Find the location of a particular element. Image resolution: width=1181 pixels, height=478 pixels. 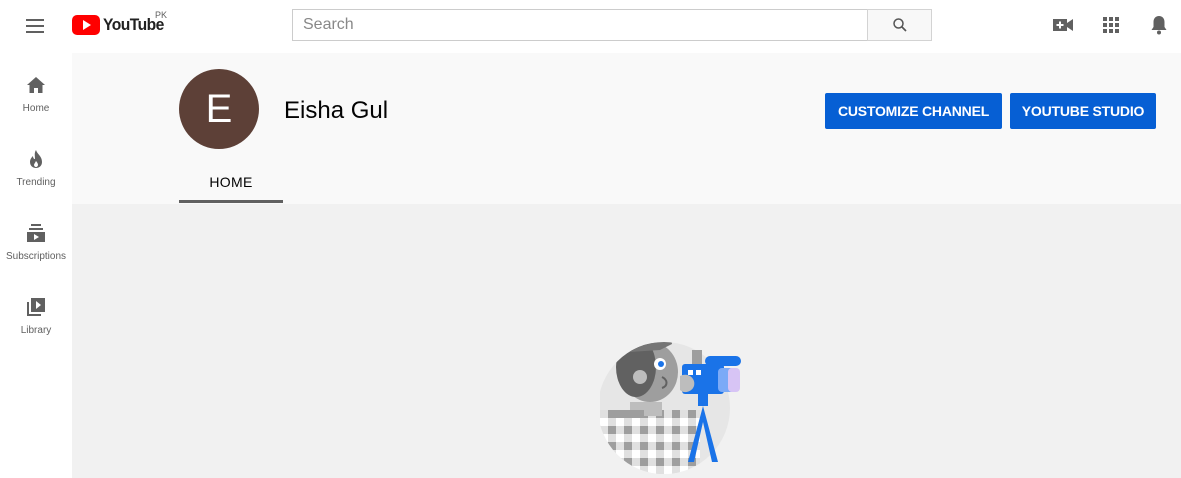

search-button is located at coordinates (899, 25).